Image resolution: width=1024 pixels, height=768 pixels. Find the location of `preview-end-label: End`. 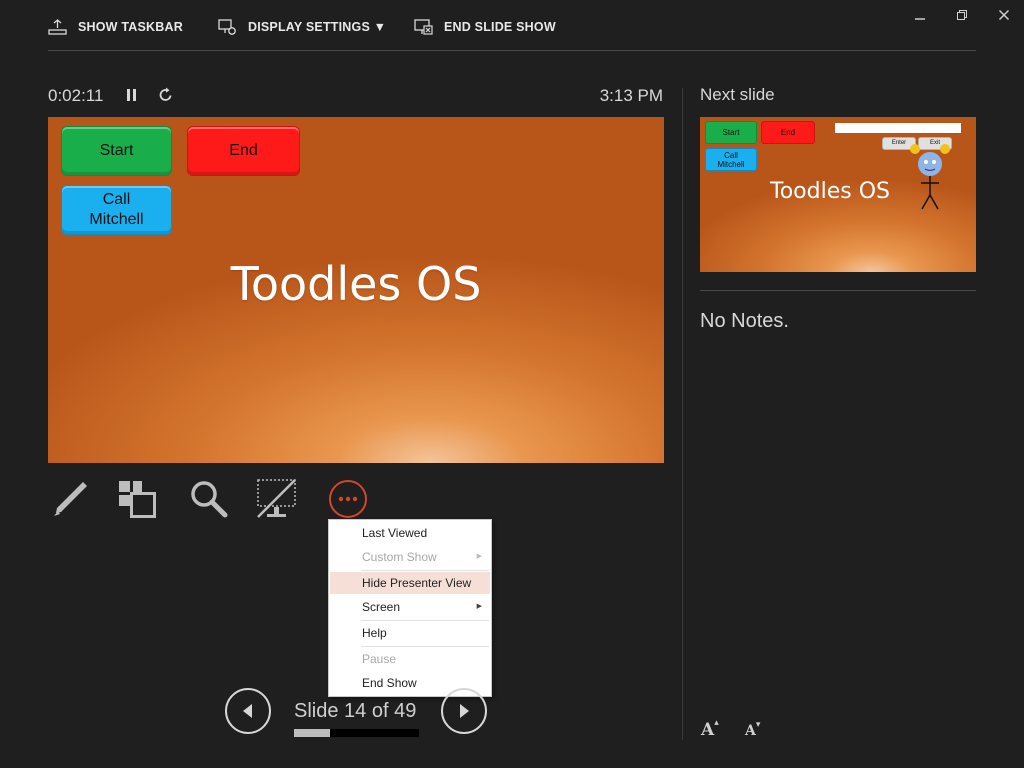

preview-end-label: End is located at coordinates (788, 132).